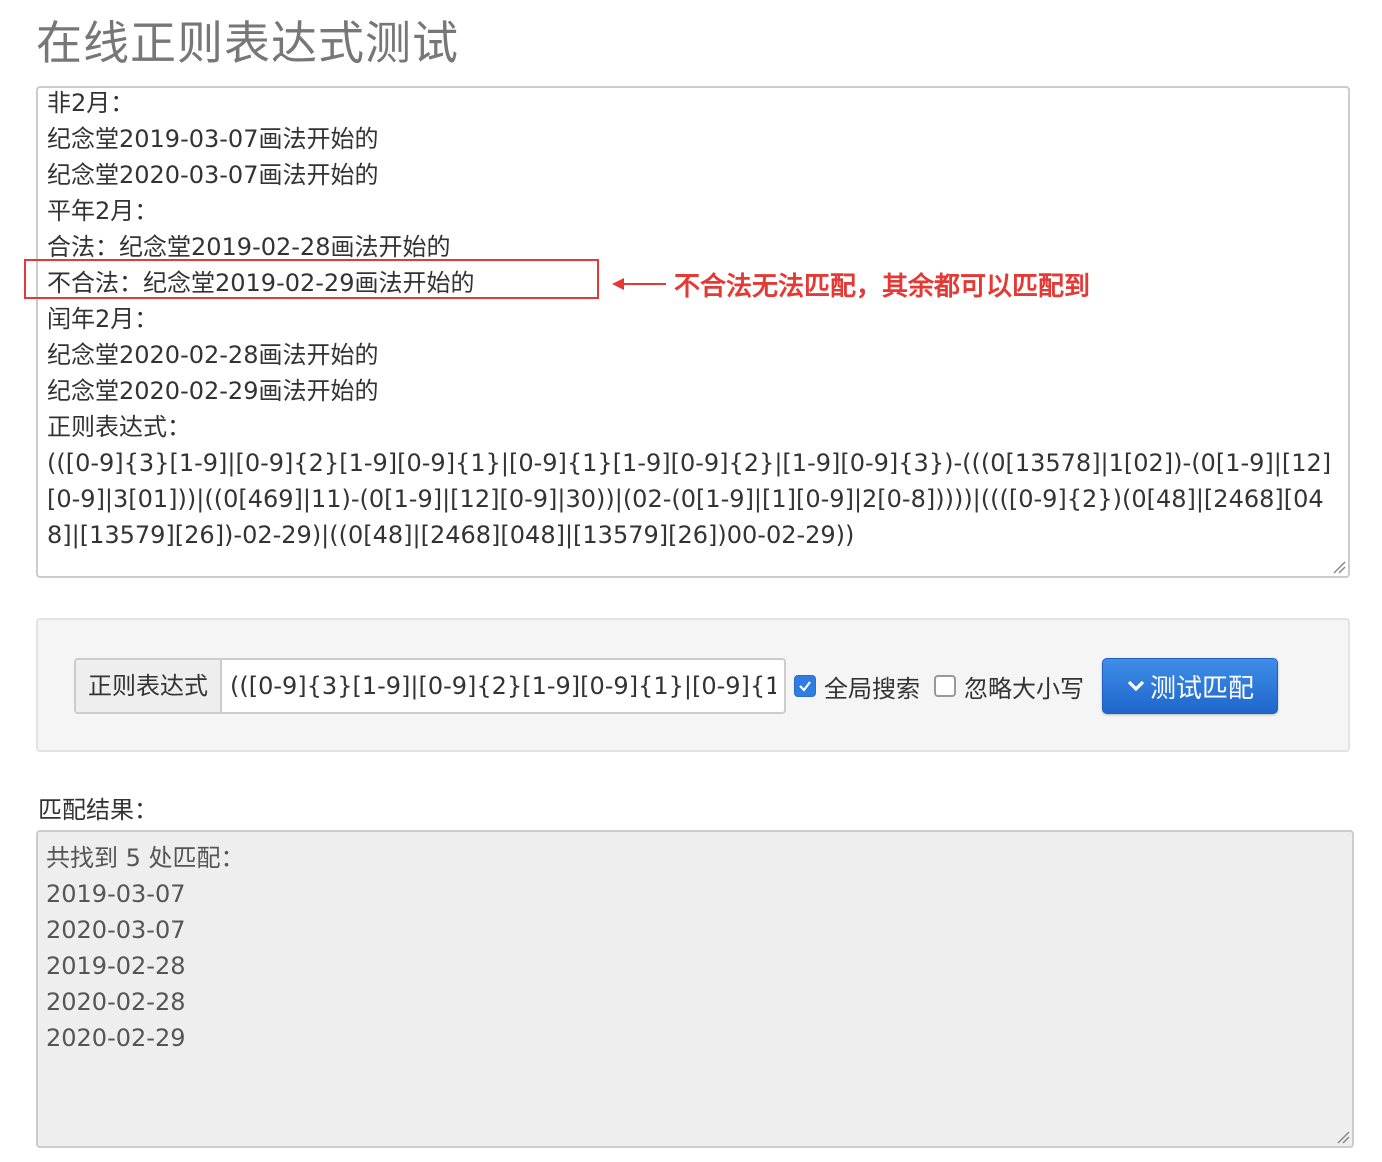  What do you see at coordinates (103, 211) in the screenshot?
I see `source-line: 平年2月：` at bounding box center [103, 211].